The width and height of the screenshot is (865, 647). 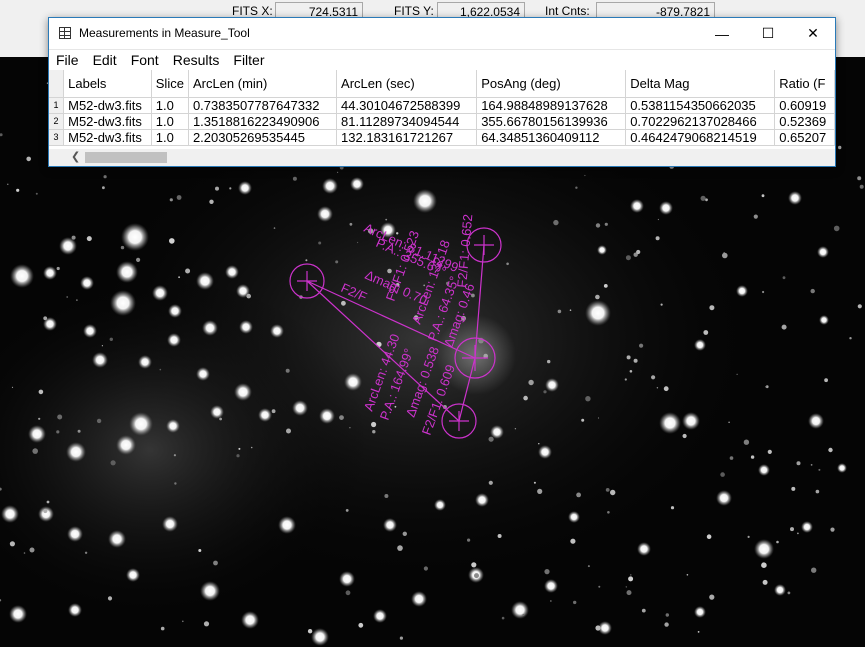 What do you see at coordinates (263, 105) in the screenshot?
I see `table-cell: 0.7383507787647332` at bounding box center [263, 105].